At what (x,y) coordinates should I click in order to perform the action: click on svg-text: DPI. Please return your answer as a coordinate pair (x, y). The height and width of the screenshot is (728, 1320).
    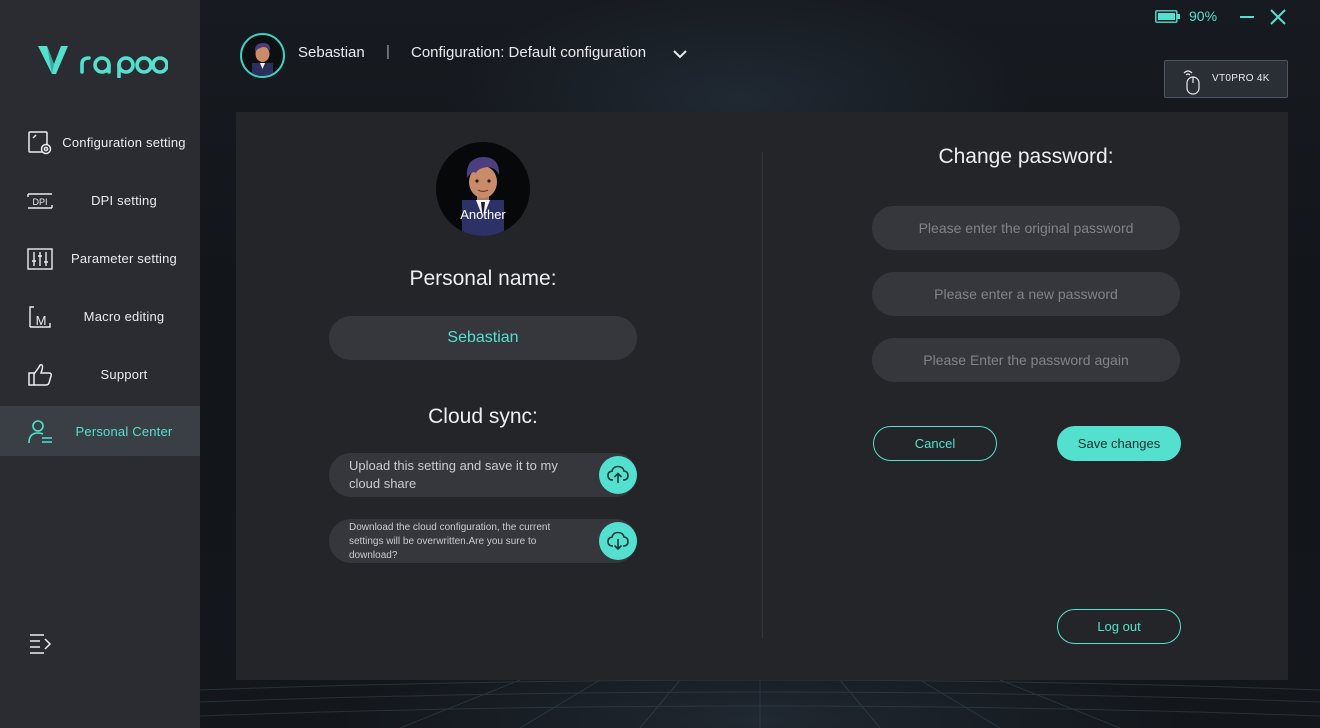
    Looking at the image, I should click on (39, 202).